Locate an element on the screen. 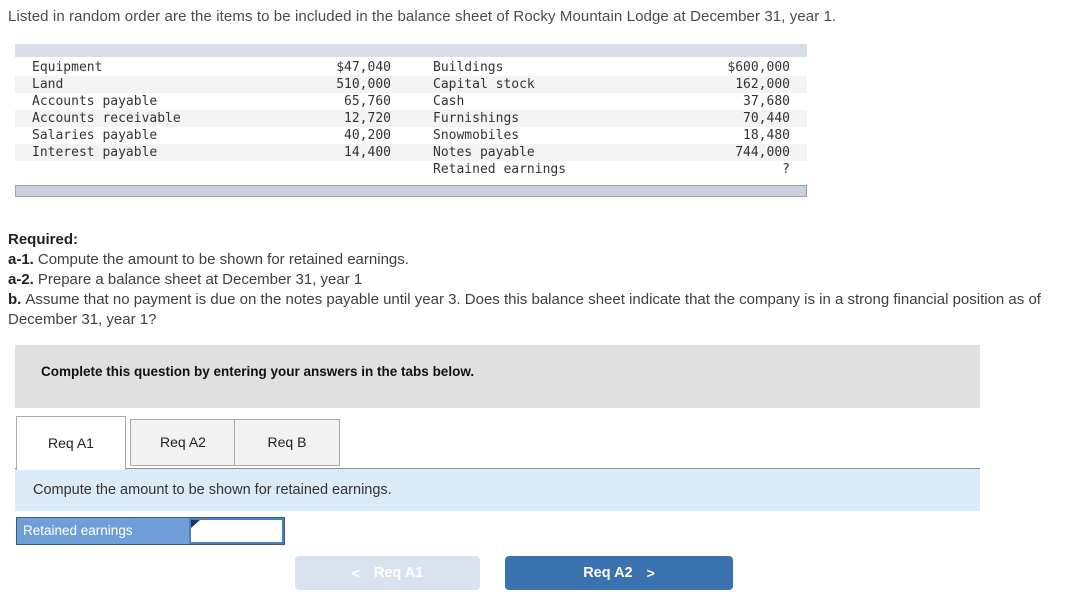 Image resolution: width=1070 pixels, height=615 pixels. table-row: Accounts payable 65,760 Cash 37,680 is located at coordinates (411, 101).